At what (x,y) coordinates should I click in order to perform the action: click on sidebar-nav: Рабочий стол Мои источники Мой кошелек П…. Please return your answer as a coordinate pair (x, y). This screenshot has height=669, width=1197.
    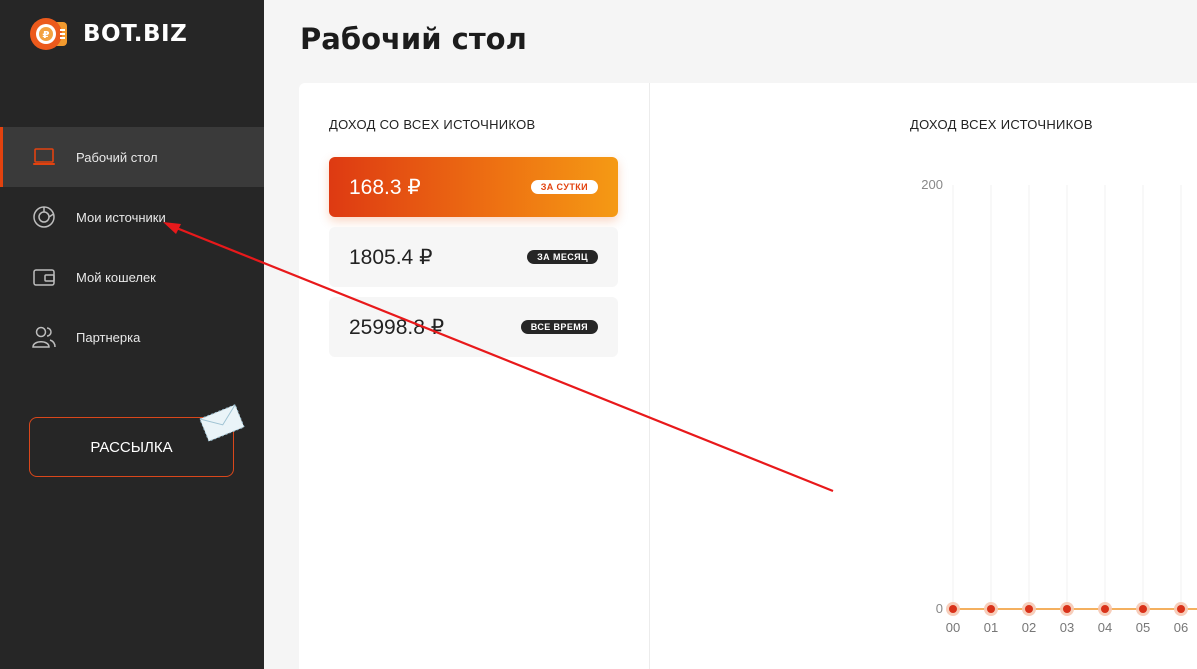
    Looking at the image, I should click on (132, 247).